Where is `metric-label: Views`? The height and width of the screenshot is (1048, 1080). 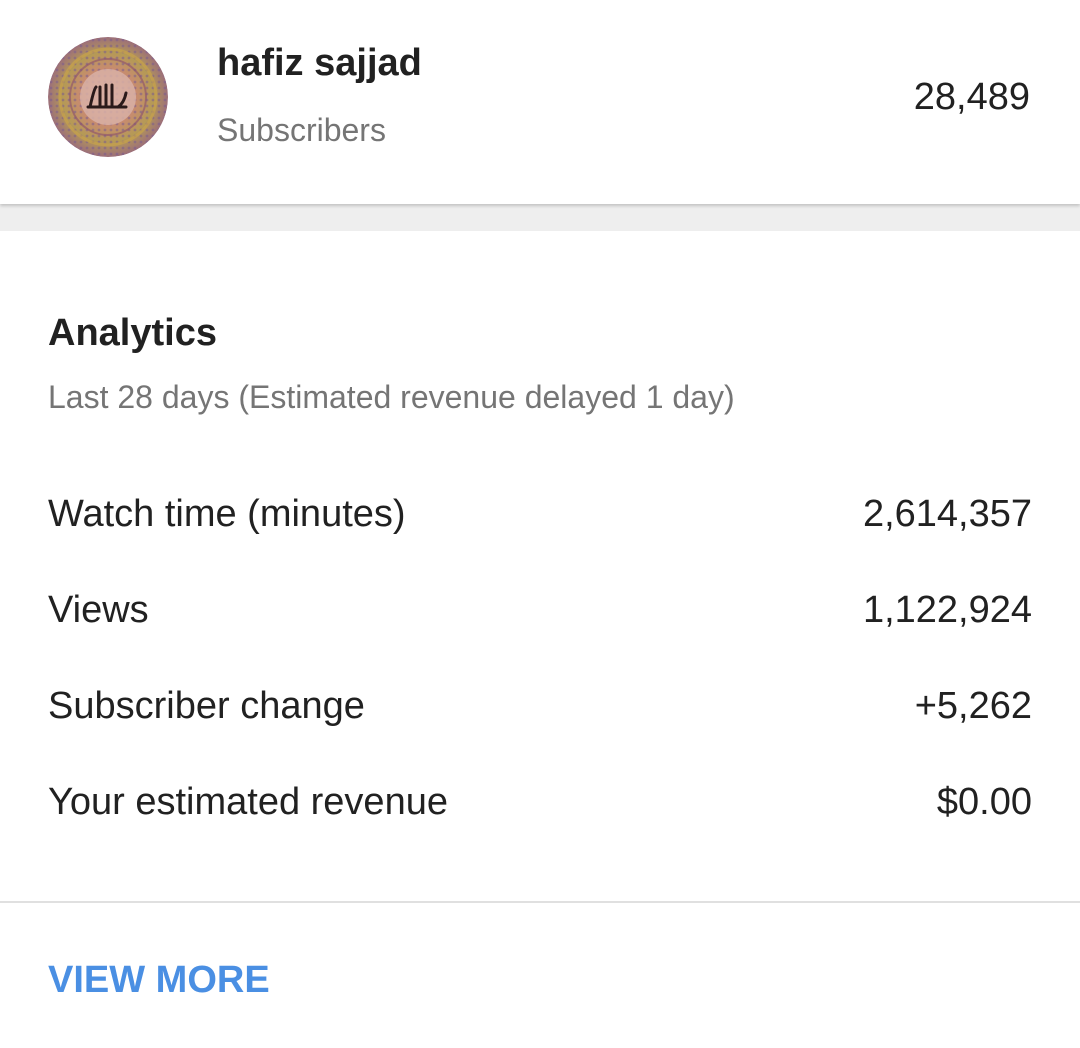
metric-label: Views is located at coordinates (98, 610).